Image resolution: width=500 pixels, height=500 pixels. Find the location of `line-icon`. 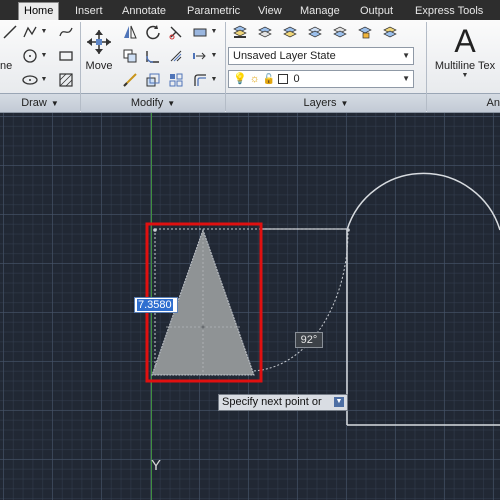

line-icon is located at coordinates (10, 32).